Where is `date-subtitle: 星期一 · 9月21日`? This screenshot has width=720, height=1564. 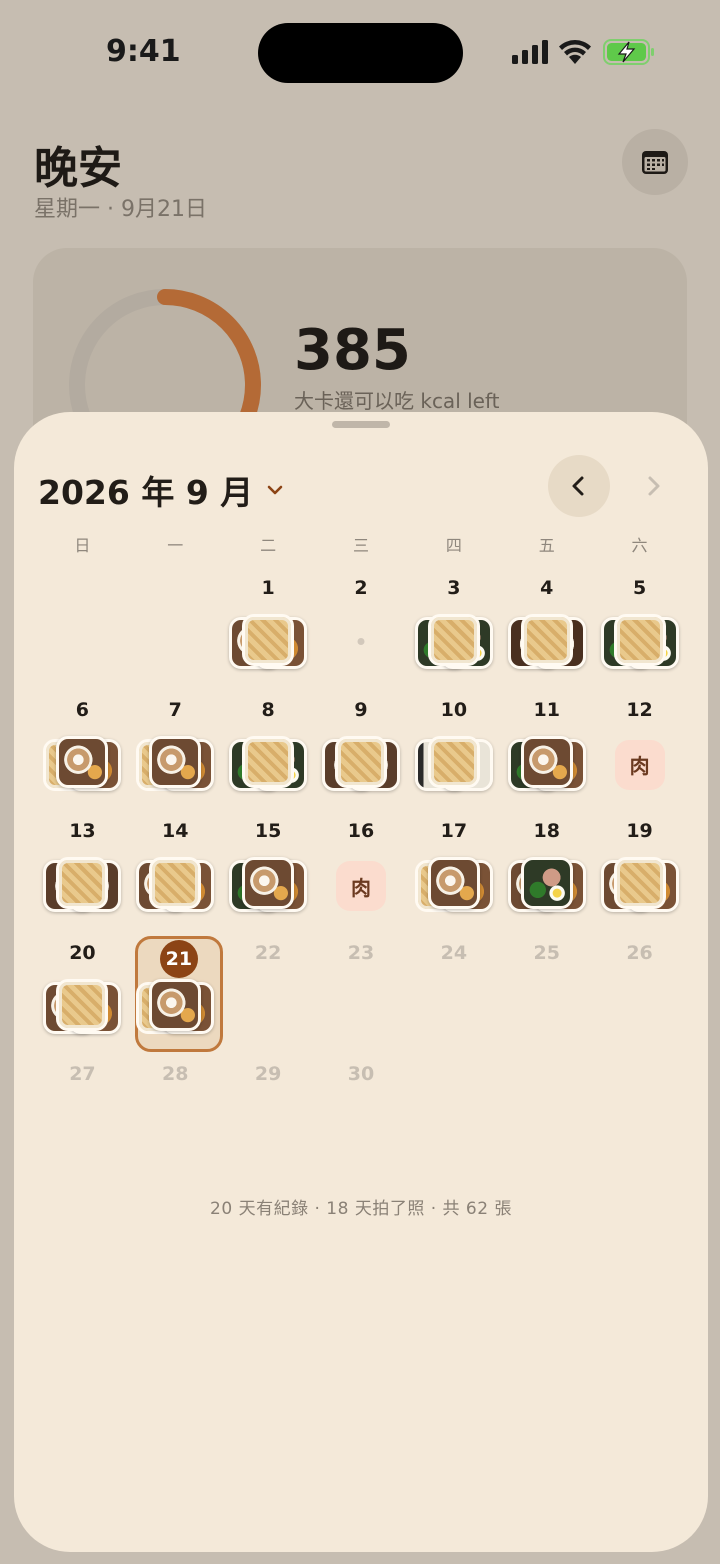 date-subtitle: 星期一 · 9月21日 is located at coordinates (120, 209).